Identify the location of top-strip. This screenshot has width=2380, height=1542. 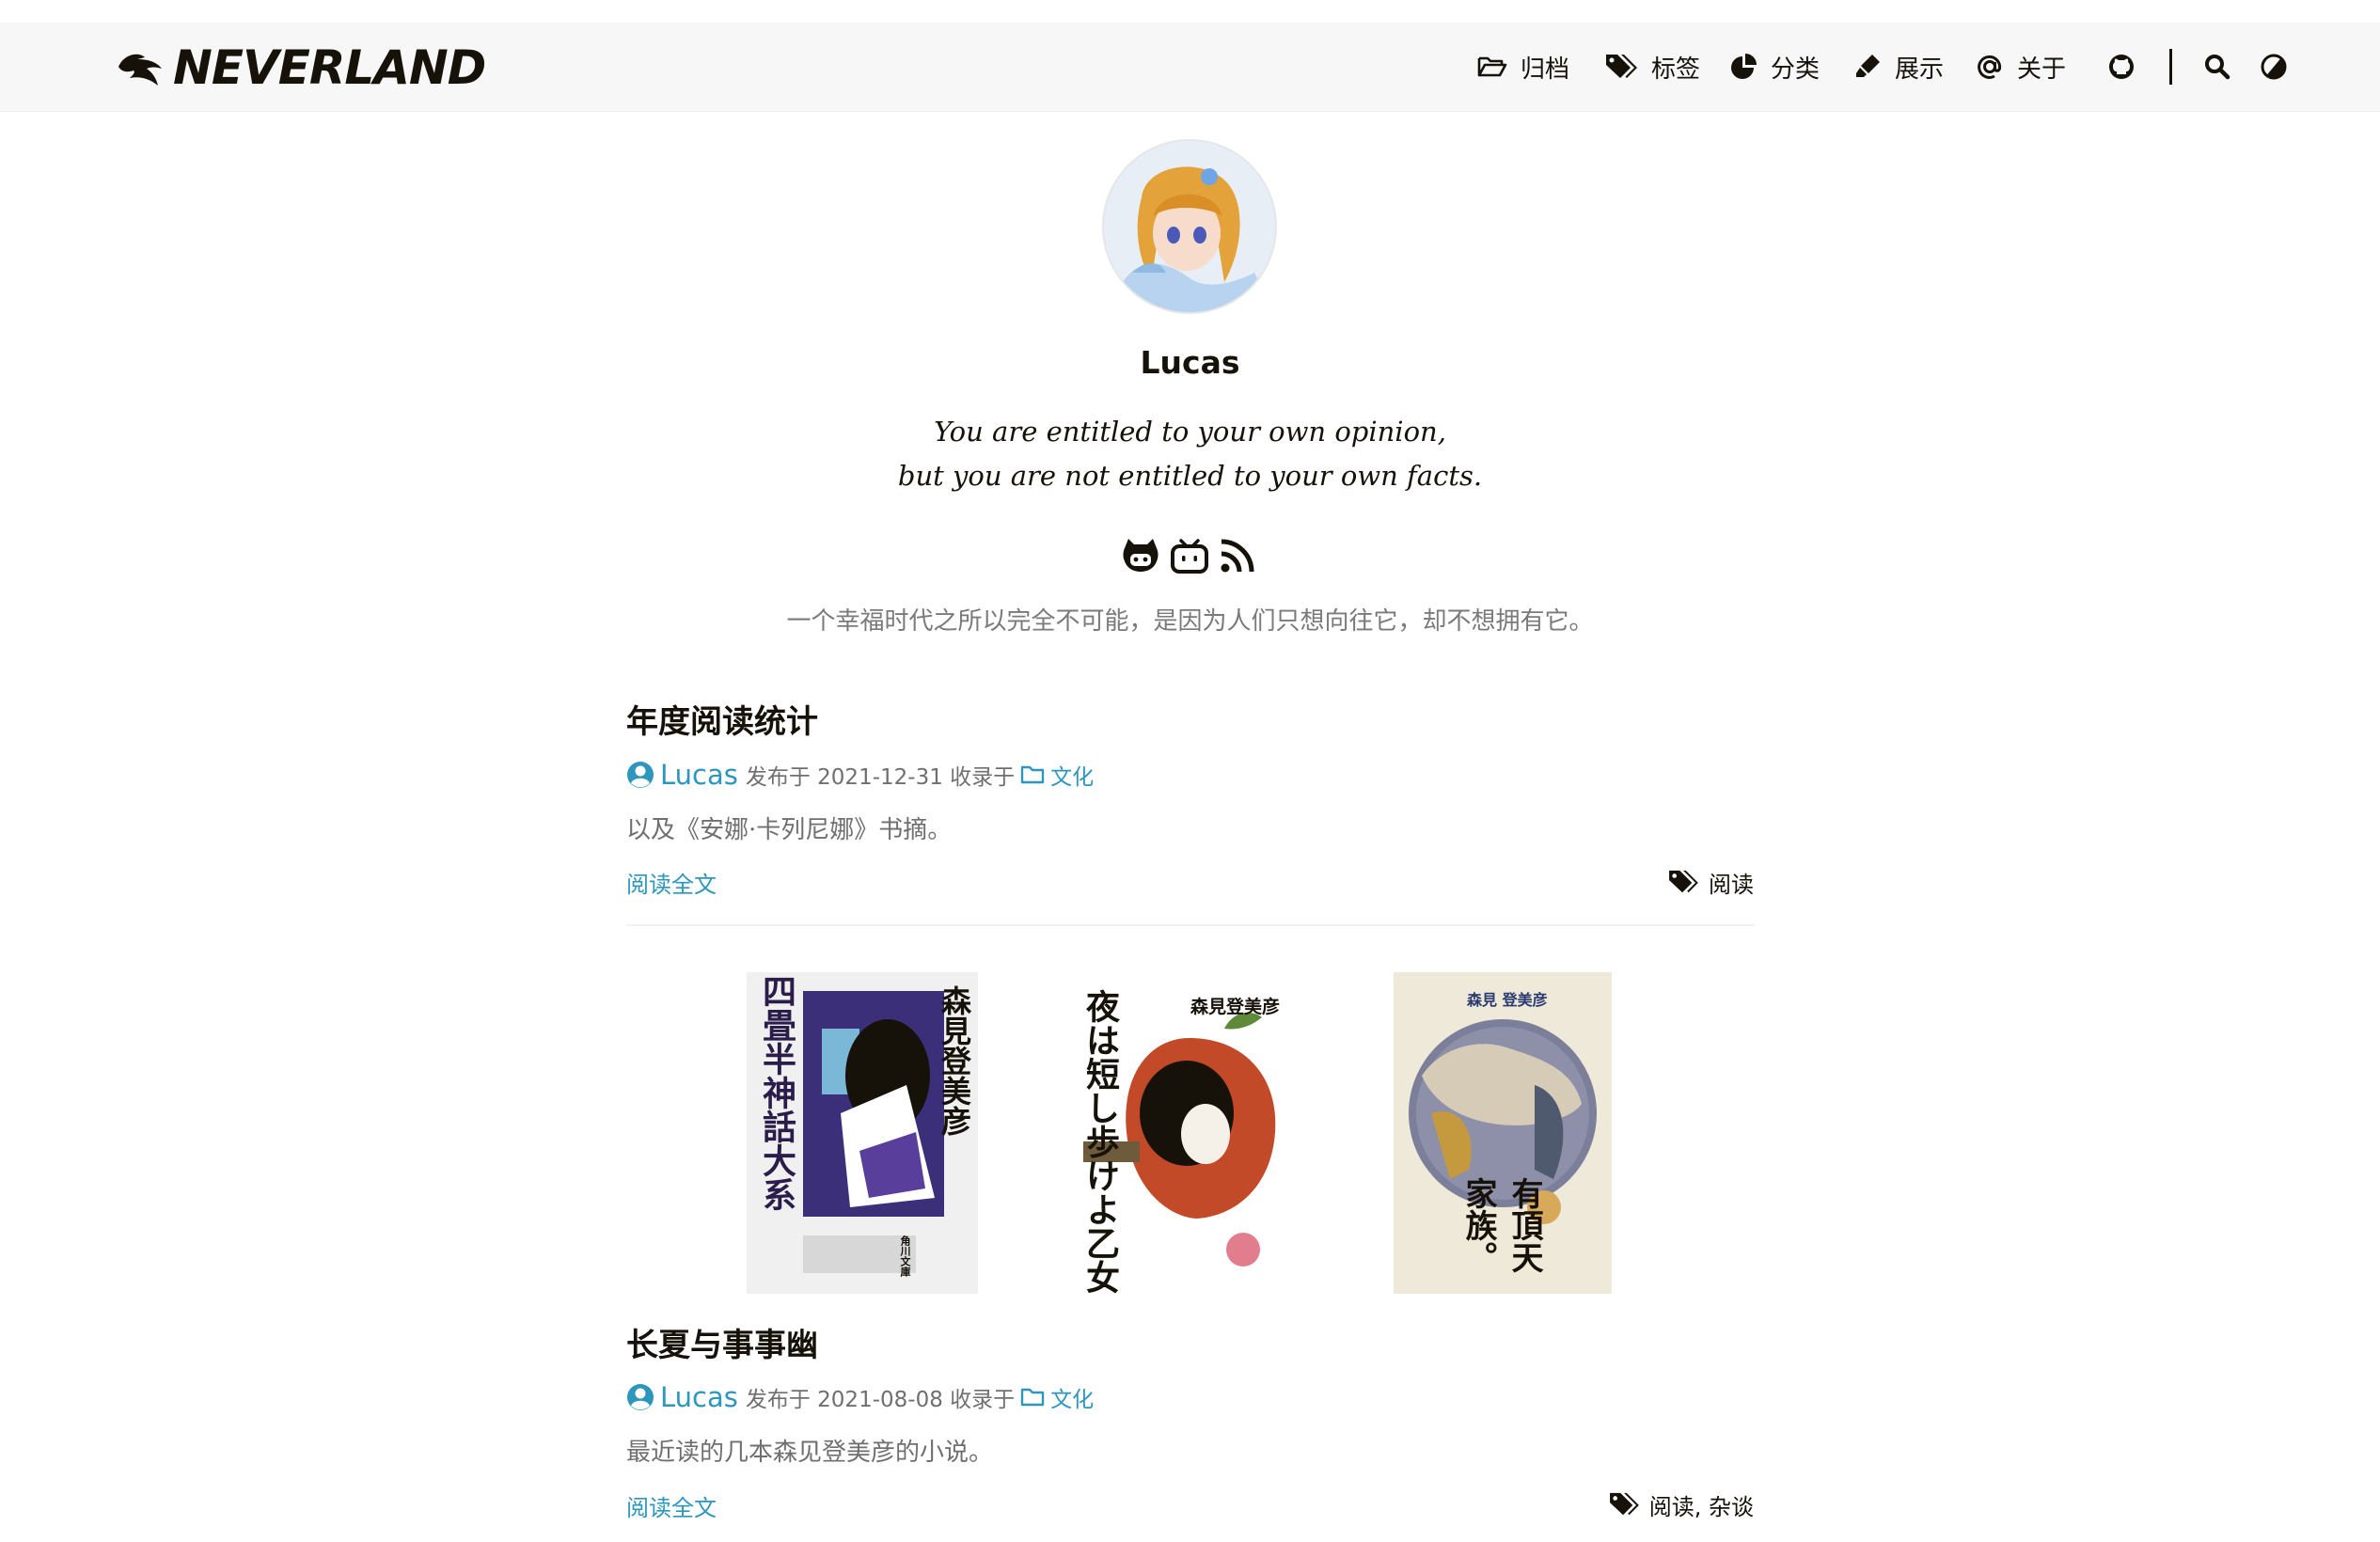
(1190, 11).